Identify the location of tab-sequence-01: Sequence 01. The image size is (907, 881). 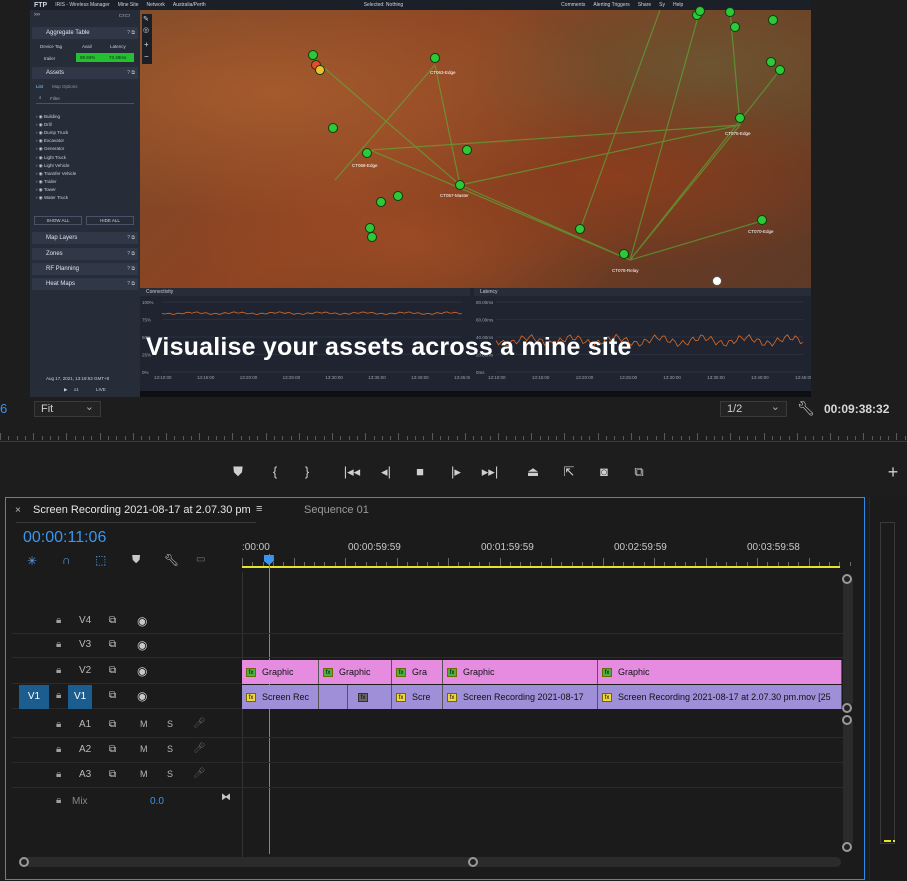
(336, 510).